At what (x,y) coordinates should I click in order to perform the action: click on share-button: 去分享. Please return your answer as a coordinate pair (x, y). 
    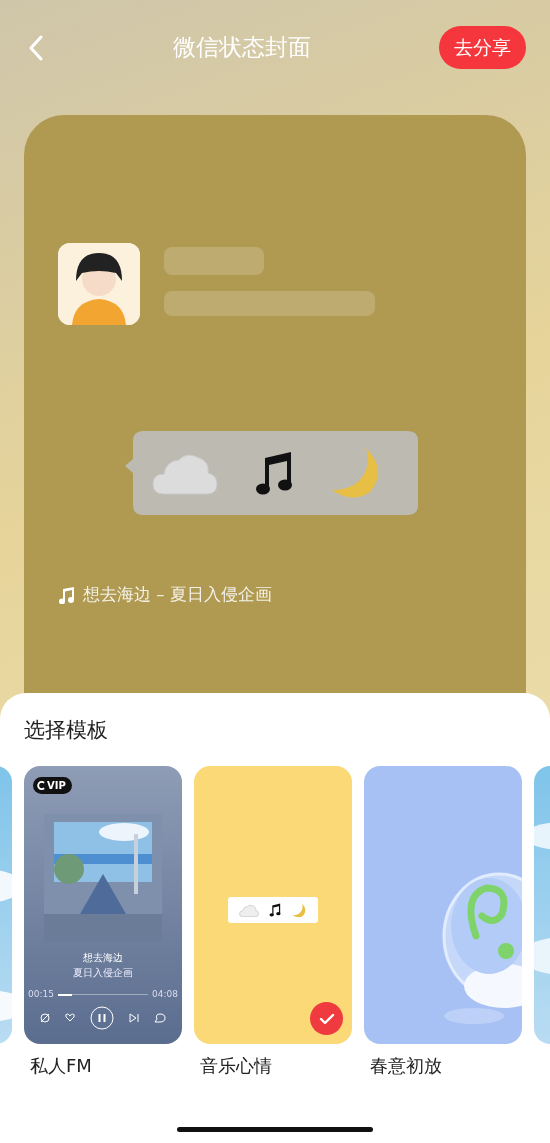
    Looking at the image, I should click on (482, 47).